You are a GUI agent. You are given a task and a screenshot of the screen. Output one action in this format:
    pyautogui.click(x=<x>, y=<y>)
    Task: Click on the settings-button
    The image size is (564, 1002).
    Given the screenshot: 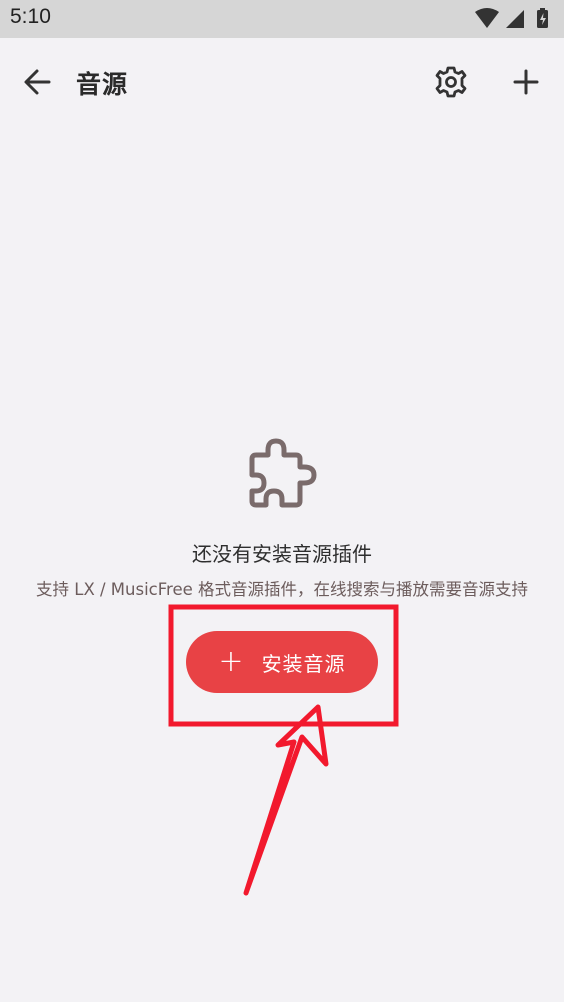 What is the action you would take?
    pyautogui.click(x=451, y=82)
    